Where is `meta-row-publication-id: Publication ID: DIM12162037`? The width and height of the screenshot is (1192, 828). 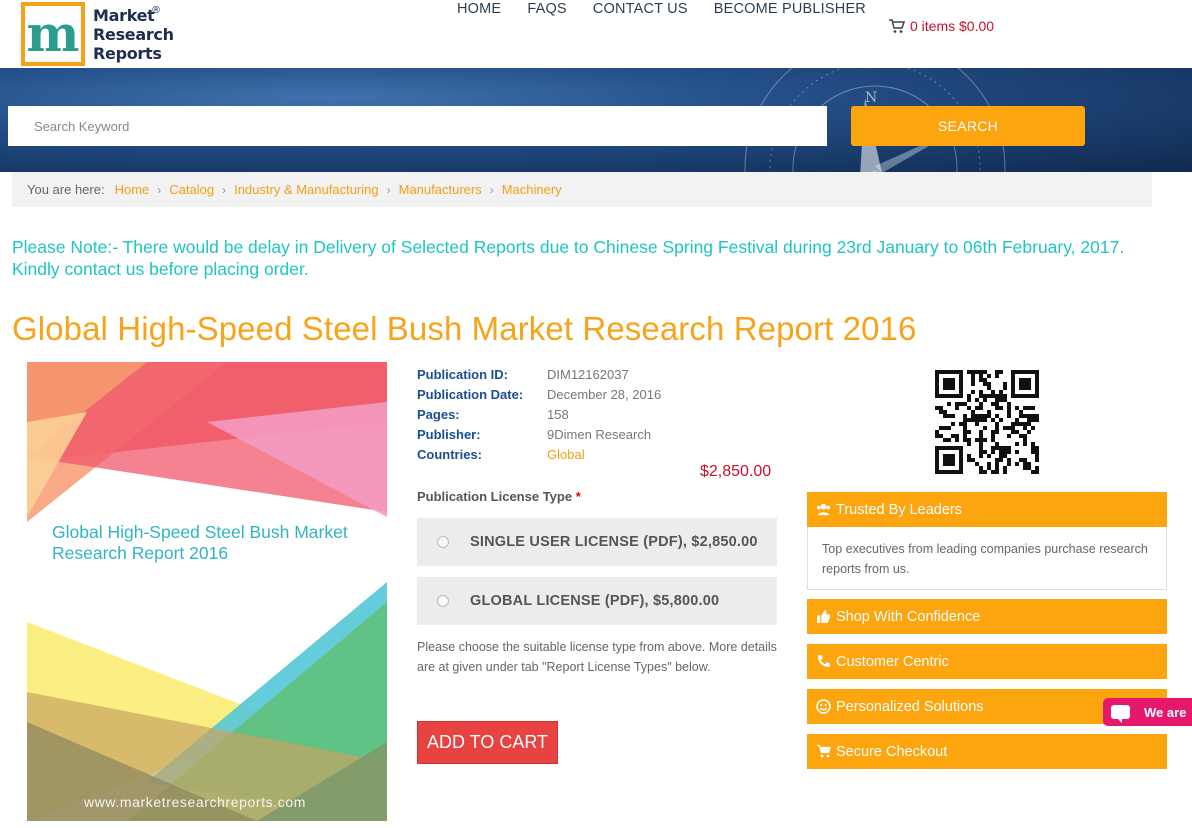
meta-row-publication-id: Publication ID: DIM12162037 is located at coordinates (539, 374).